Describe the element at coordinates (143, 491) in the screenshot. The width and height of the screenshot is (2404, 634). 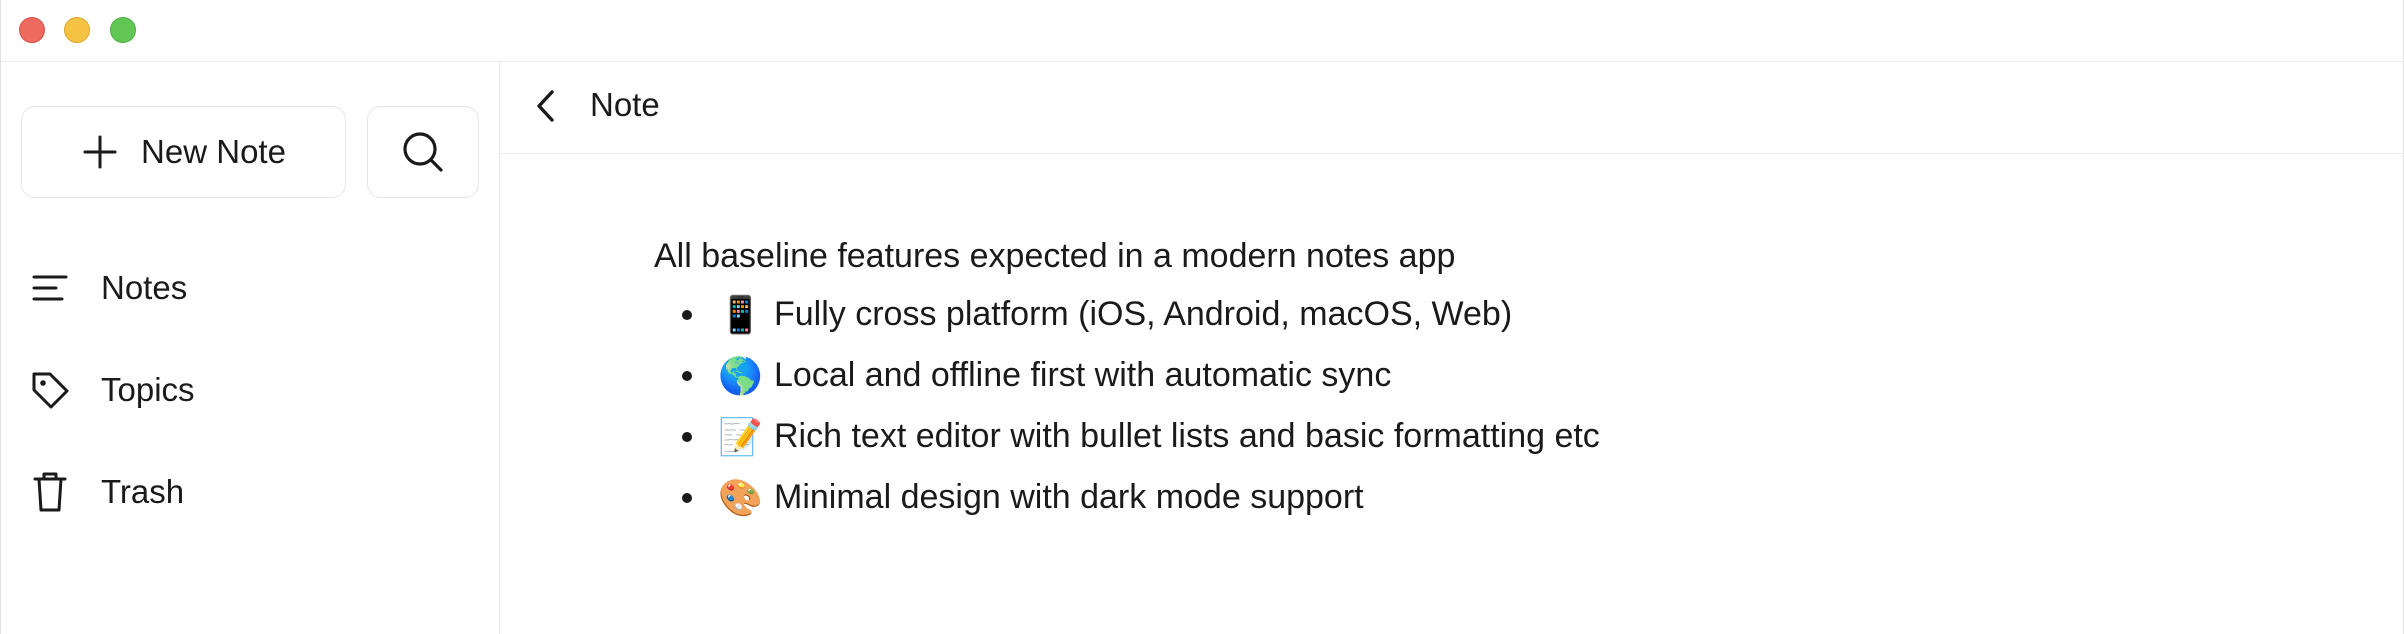
I see `sidebar-item-label: Trash` at that location.